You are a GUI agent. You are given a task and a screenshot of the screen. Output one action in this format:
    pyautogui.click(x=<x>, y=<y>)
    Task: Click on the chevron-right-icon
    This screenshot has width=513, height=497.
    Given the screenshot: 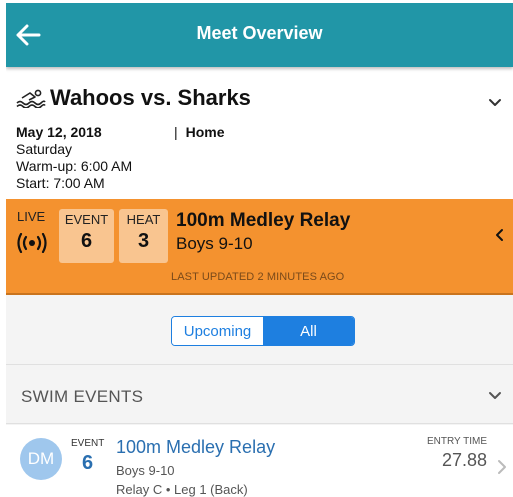 What is the action you would take?
    pyautogui.click(x=502, y=467)
    